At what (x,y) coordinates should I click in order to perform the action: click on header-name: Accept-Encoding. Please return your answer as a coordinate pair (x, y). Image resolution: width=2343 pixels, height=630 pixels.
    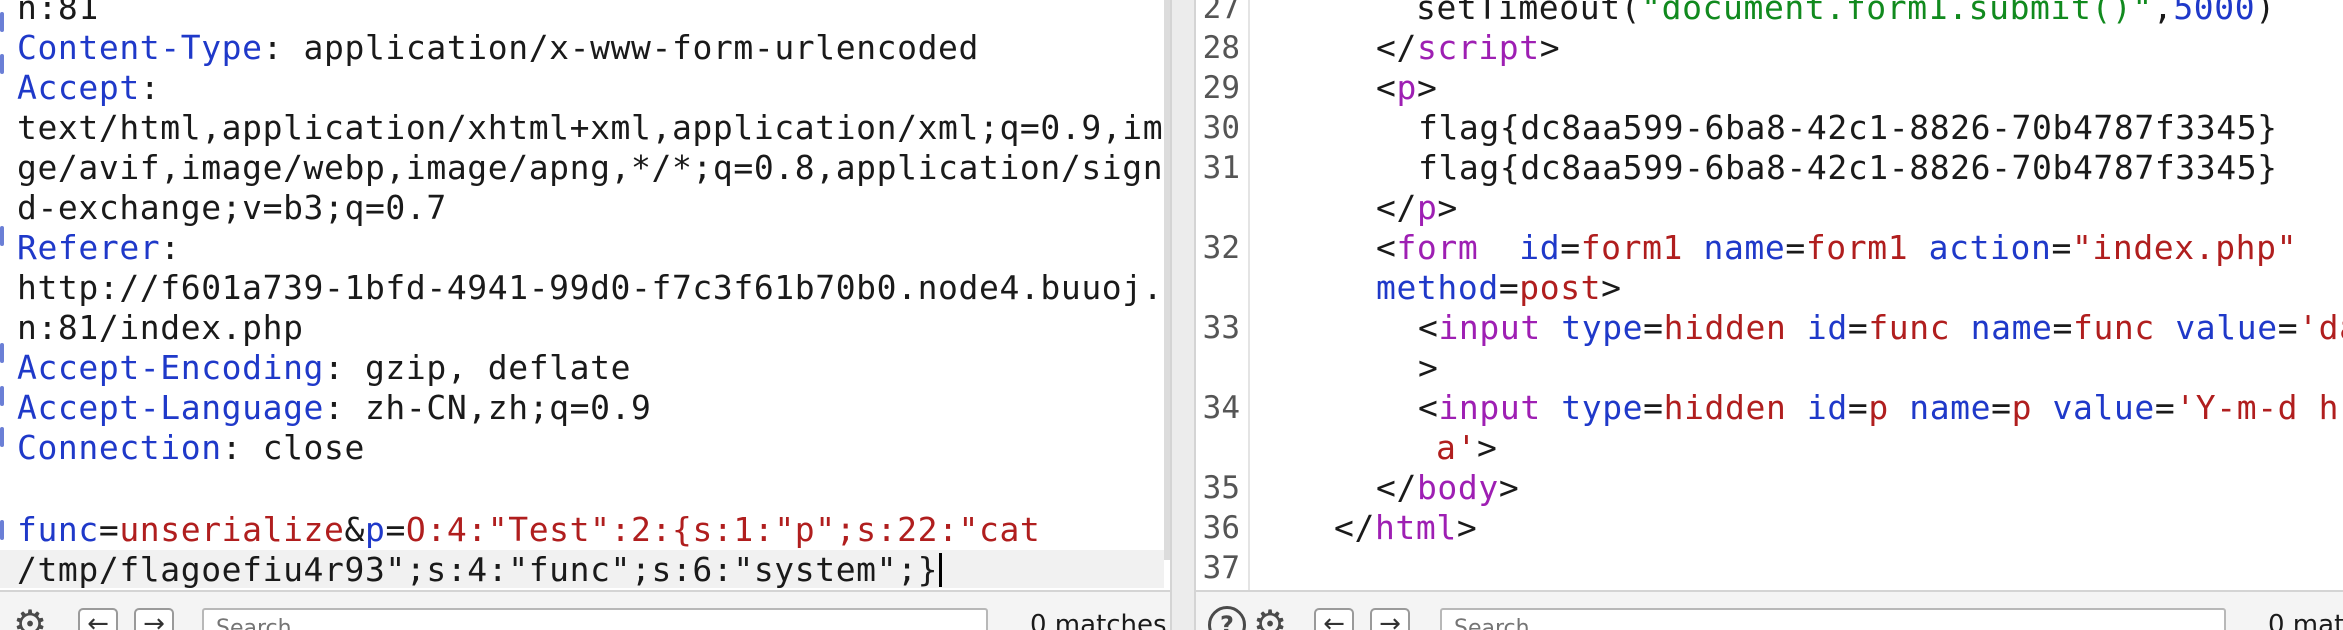
    Looking at the image, I should click on (171, 367).